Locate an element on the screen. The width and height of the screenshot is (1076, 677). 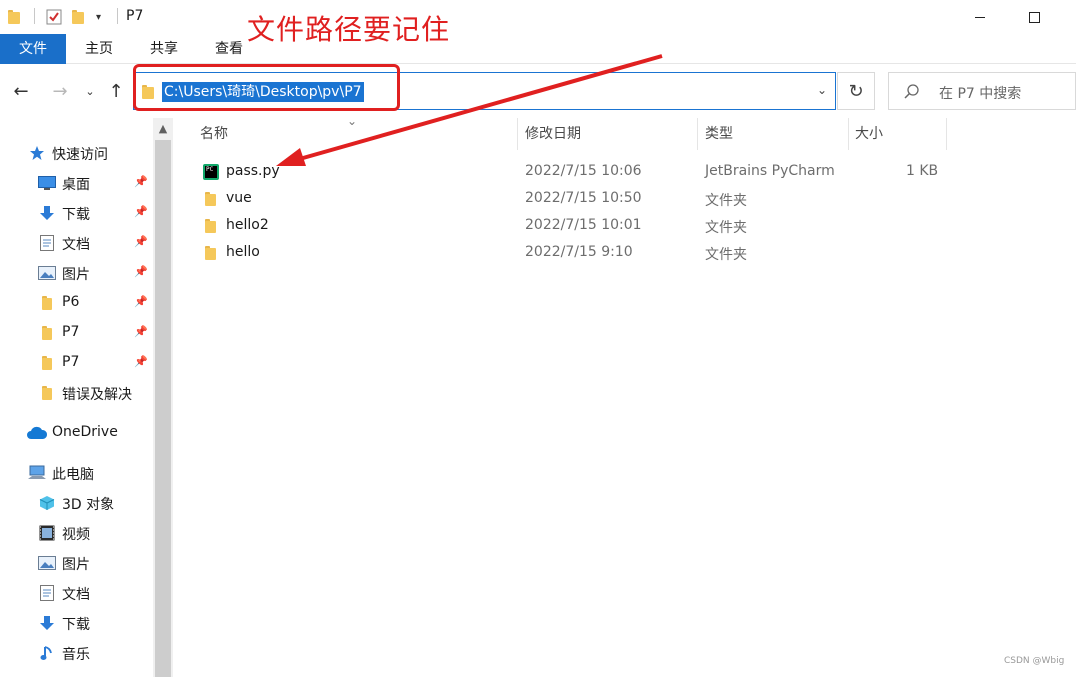
tab-view: 查看 is located at coordinates (229, 49).